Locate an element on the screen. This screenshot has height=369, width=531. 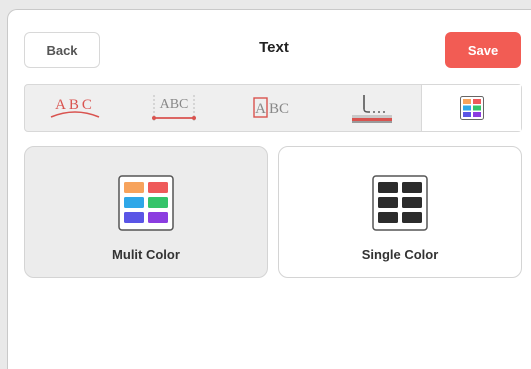
single-color-grid-icon is located at coordinates (400, 205).